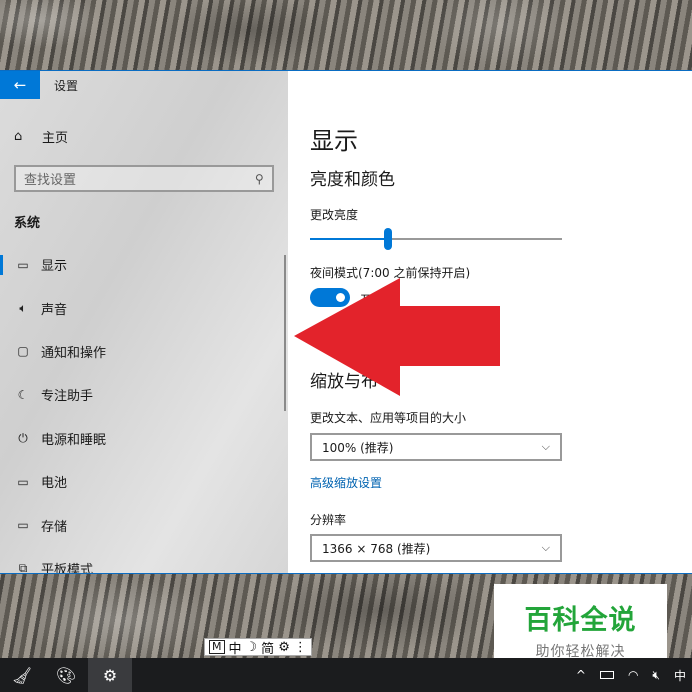  Describe the element at coordinates (352, 180) in the screenshot. I see `brightness-section-heading: 亮度和颜色` at that location.